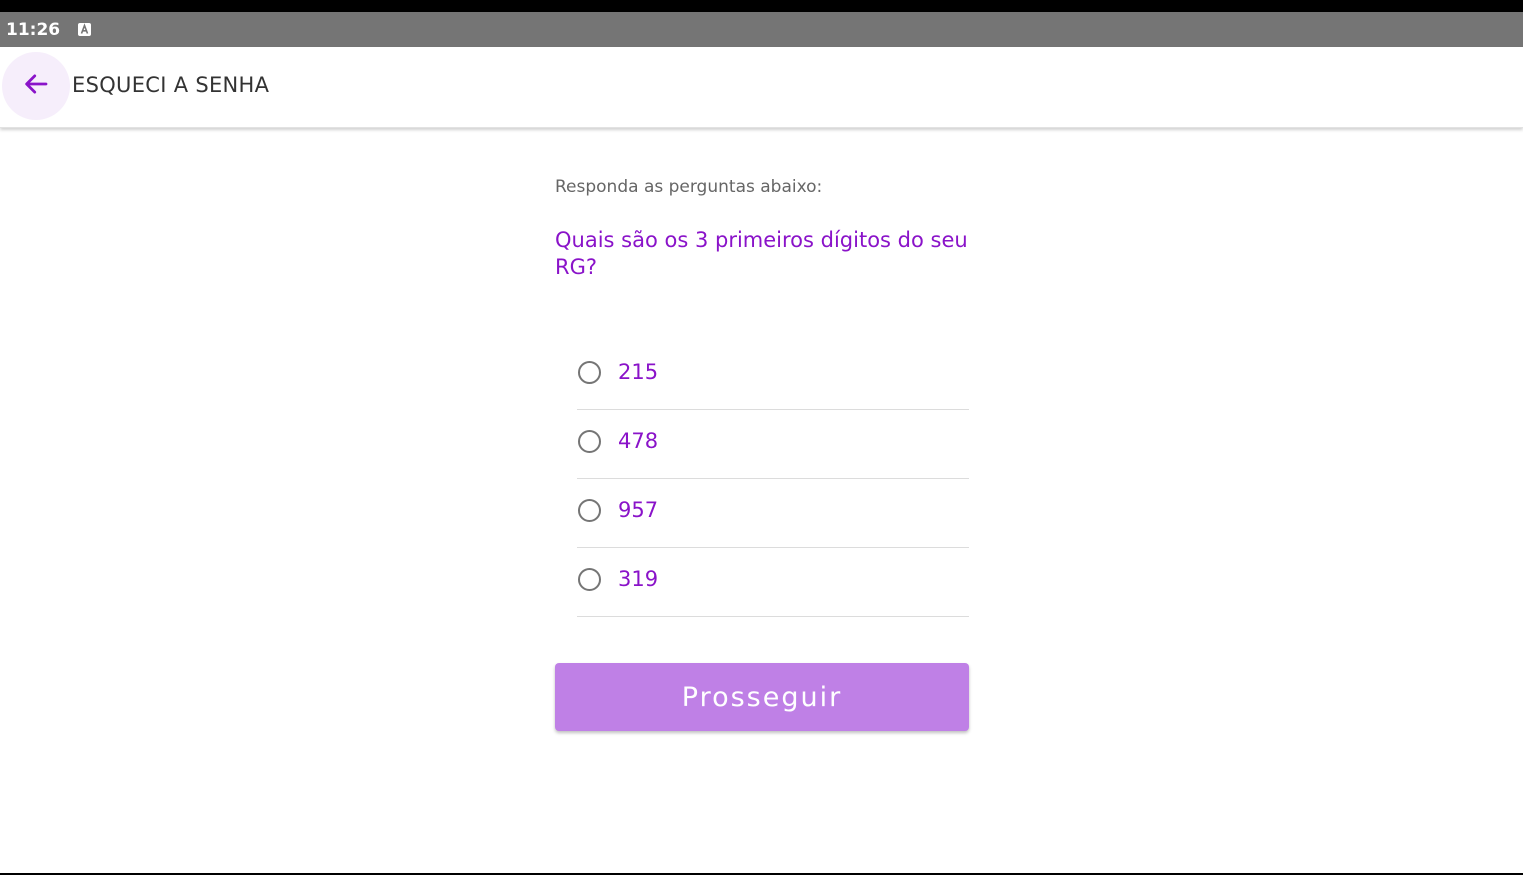 The height and width of the screenshot is (875, 1523). I want to click on arrow-left-icon, so click(36, 86).